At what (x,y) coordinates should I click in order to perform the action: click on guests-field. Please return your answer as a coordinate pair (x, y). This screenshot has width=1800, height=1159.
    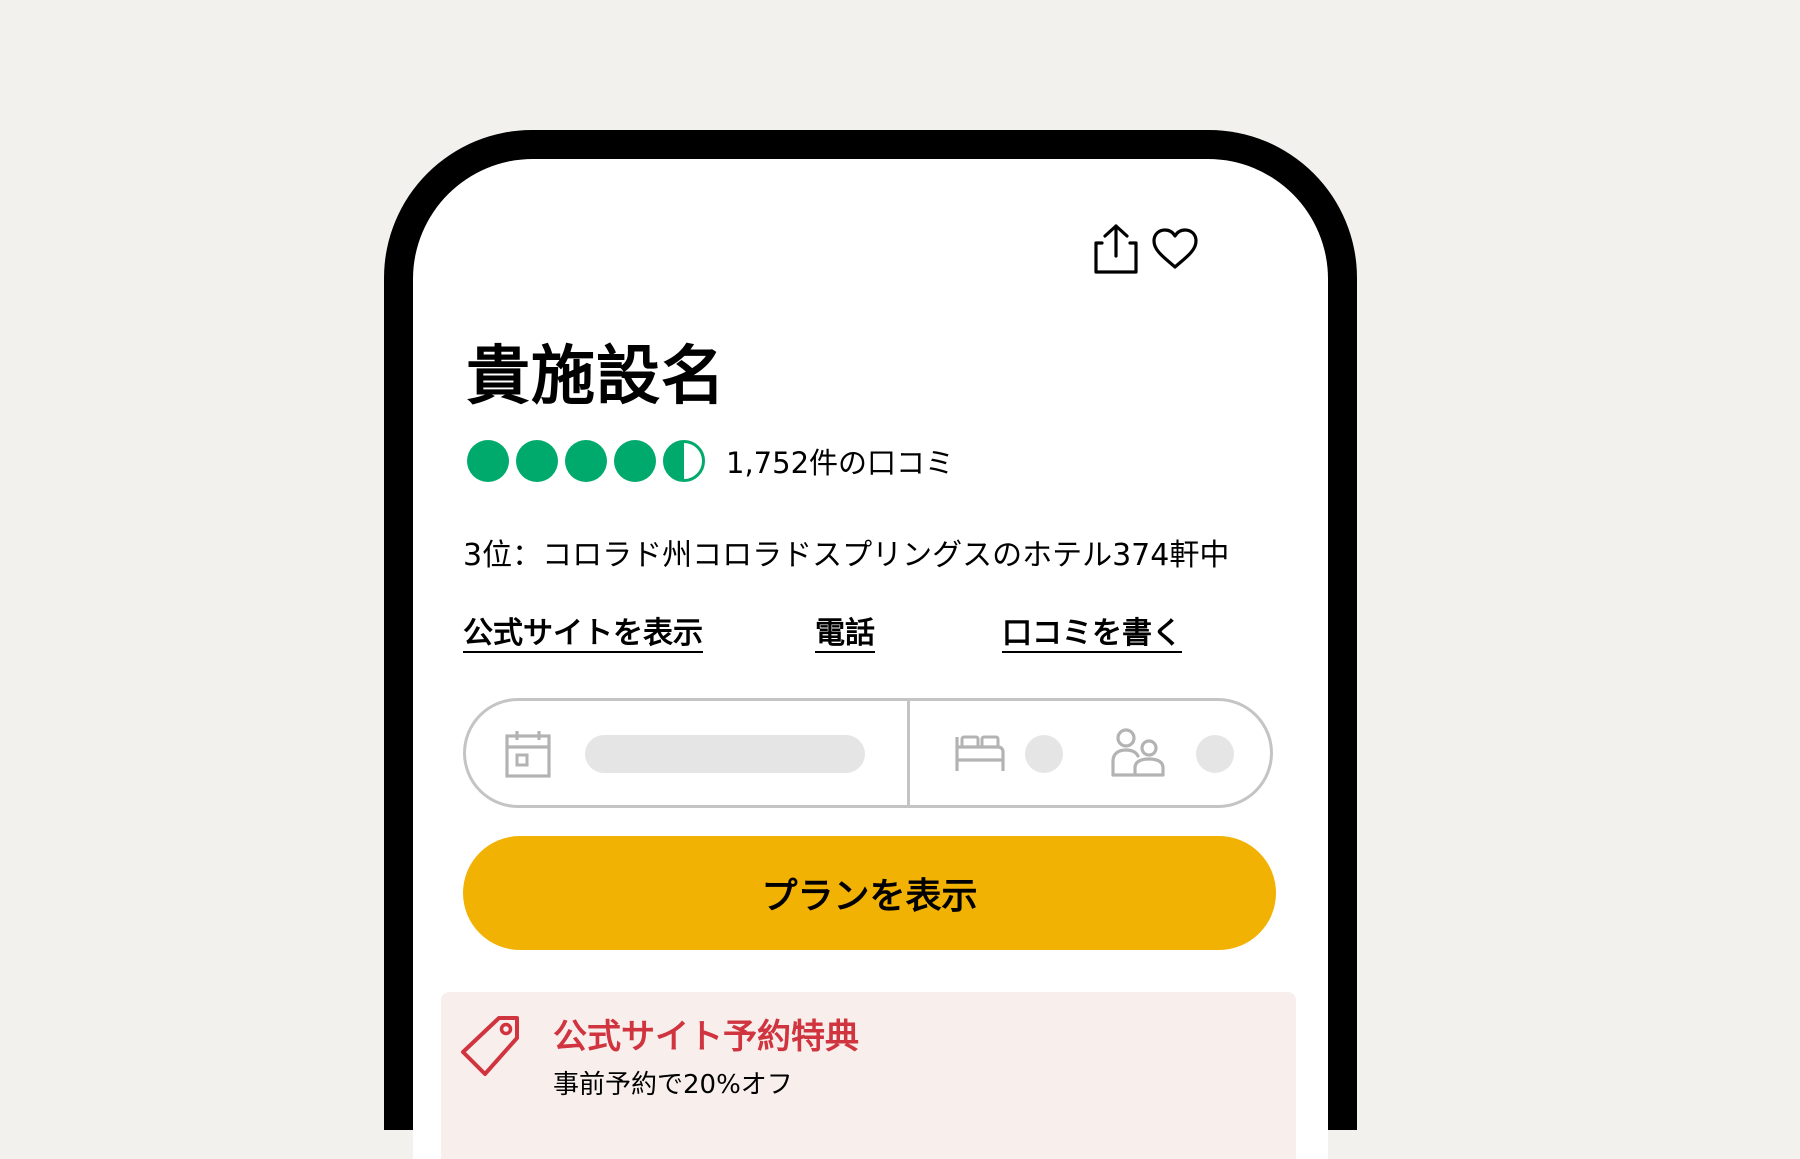
    Looking at the image, I should click on (1170, 753).